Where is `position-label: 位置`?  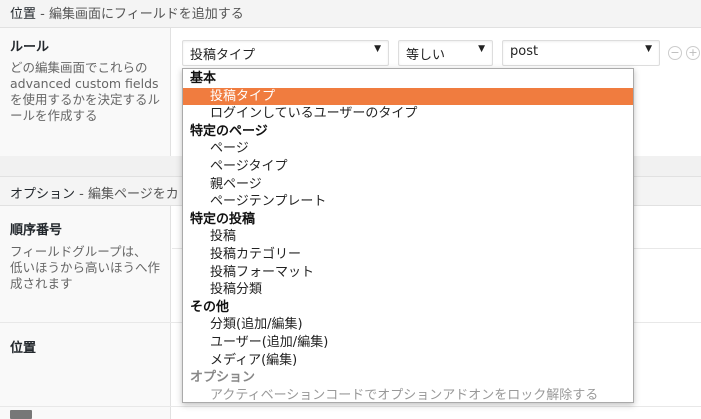
position-label: 位置 is located at coordinates (23, 348).